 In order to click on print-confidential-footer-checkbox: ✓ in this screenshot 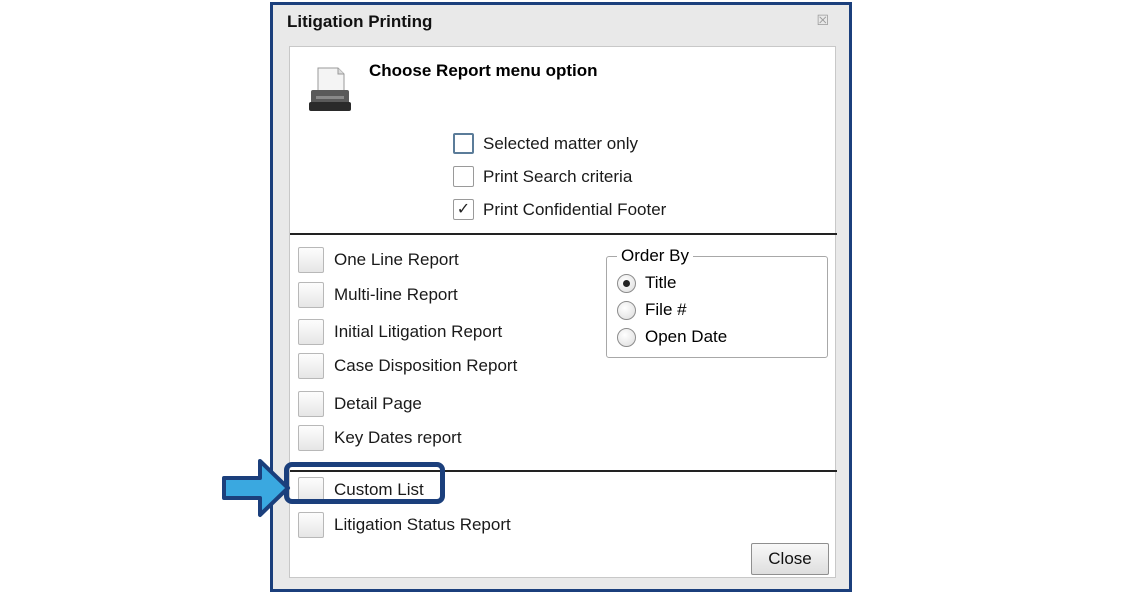, I will do `click(463, 209)`.